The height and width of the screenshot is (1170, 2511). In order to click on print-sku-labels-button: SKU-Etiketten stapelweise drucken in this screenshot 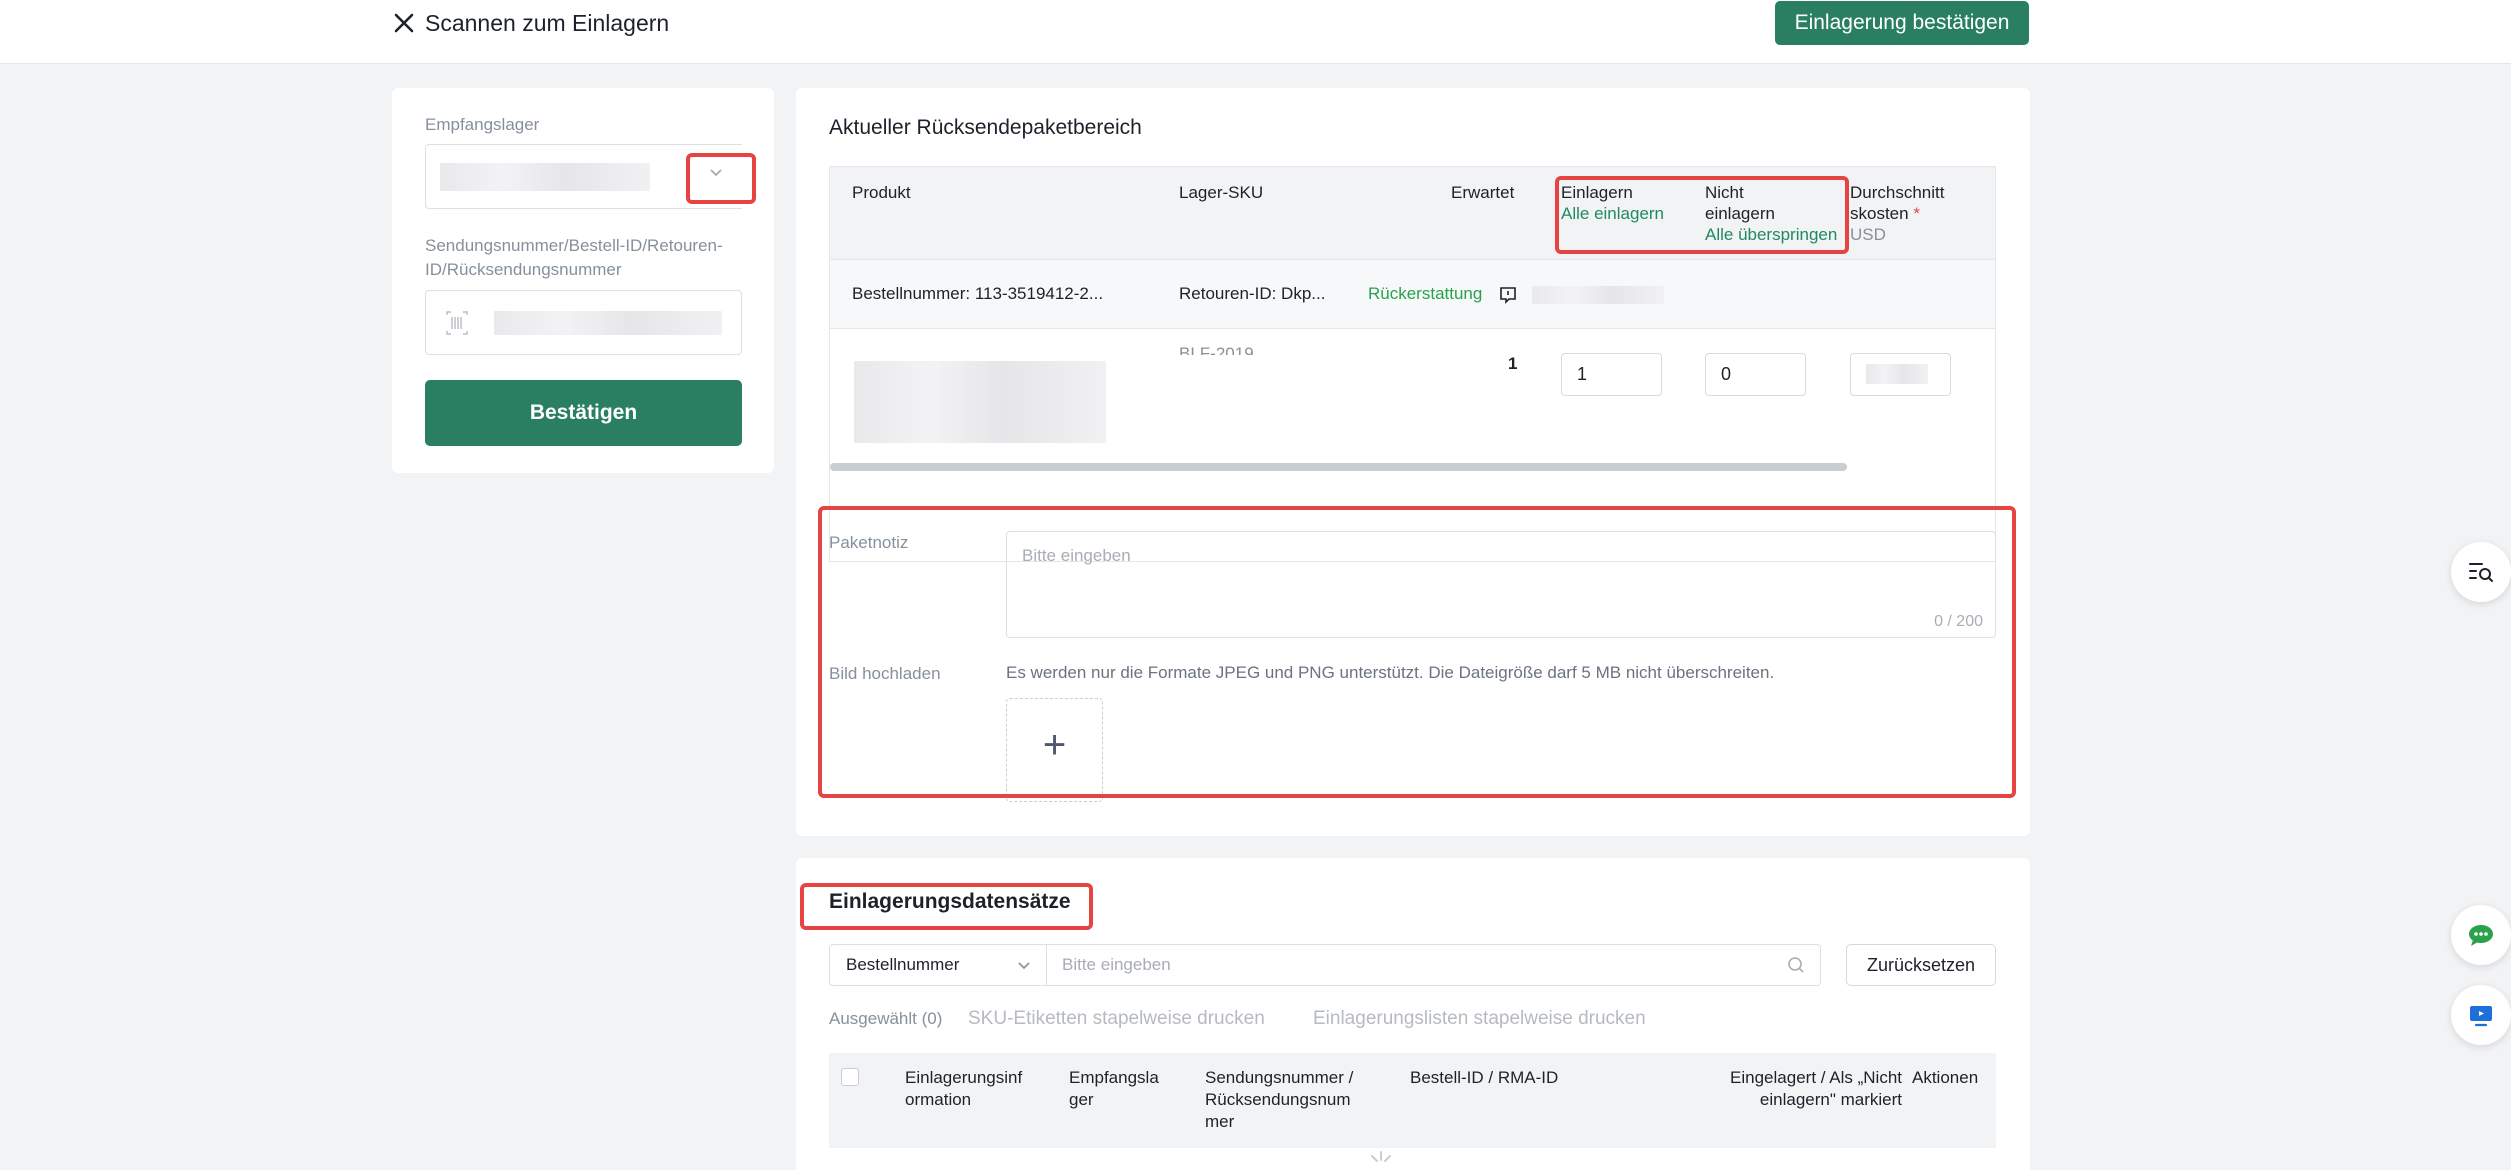, I will do `click(1116, 1019)`.